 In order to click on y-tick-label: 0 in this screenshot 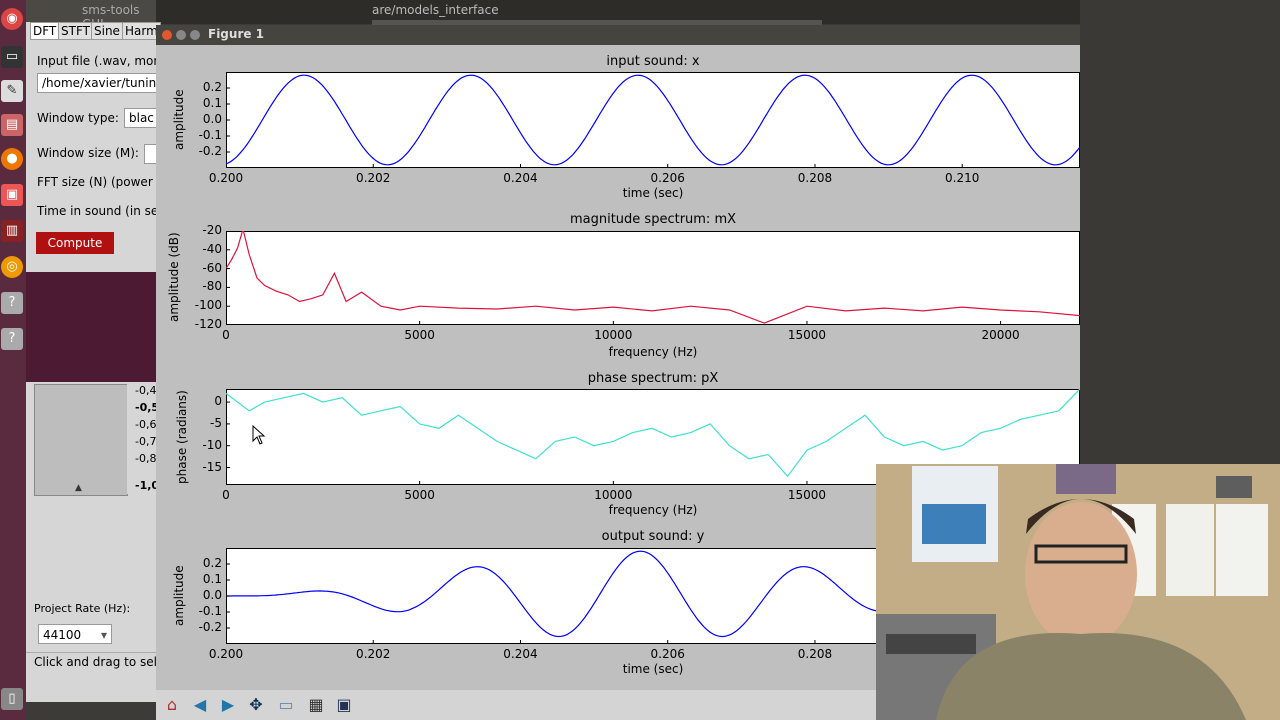, I will do `click(218, 401)`.